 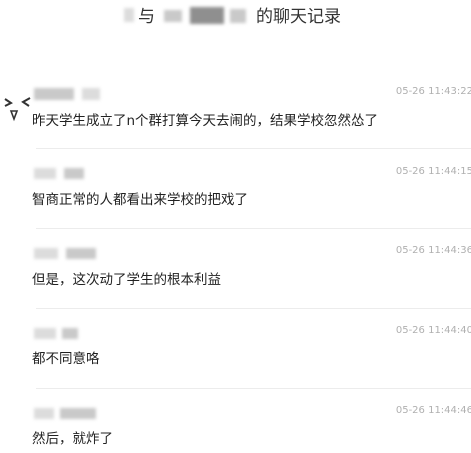 I want to click on header-title-prefix: 与, so click(x=146, y=17).